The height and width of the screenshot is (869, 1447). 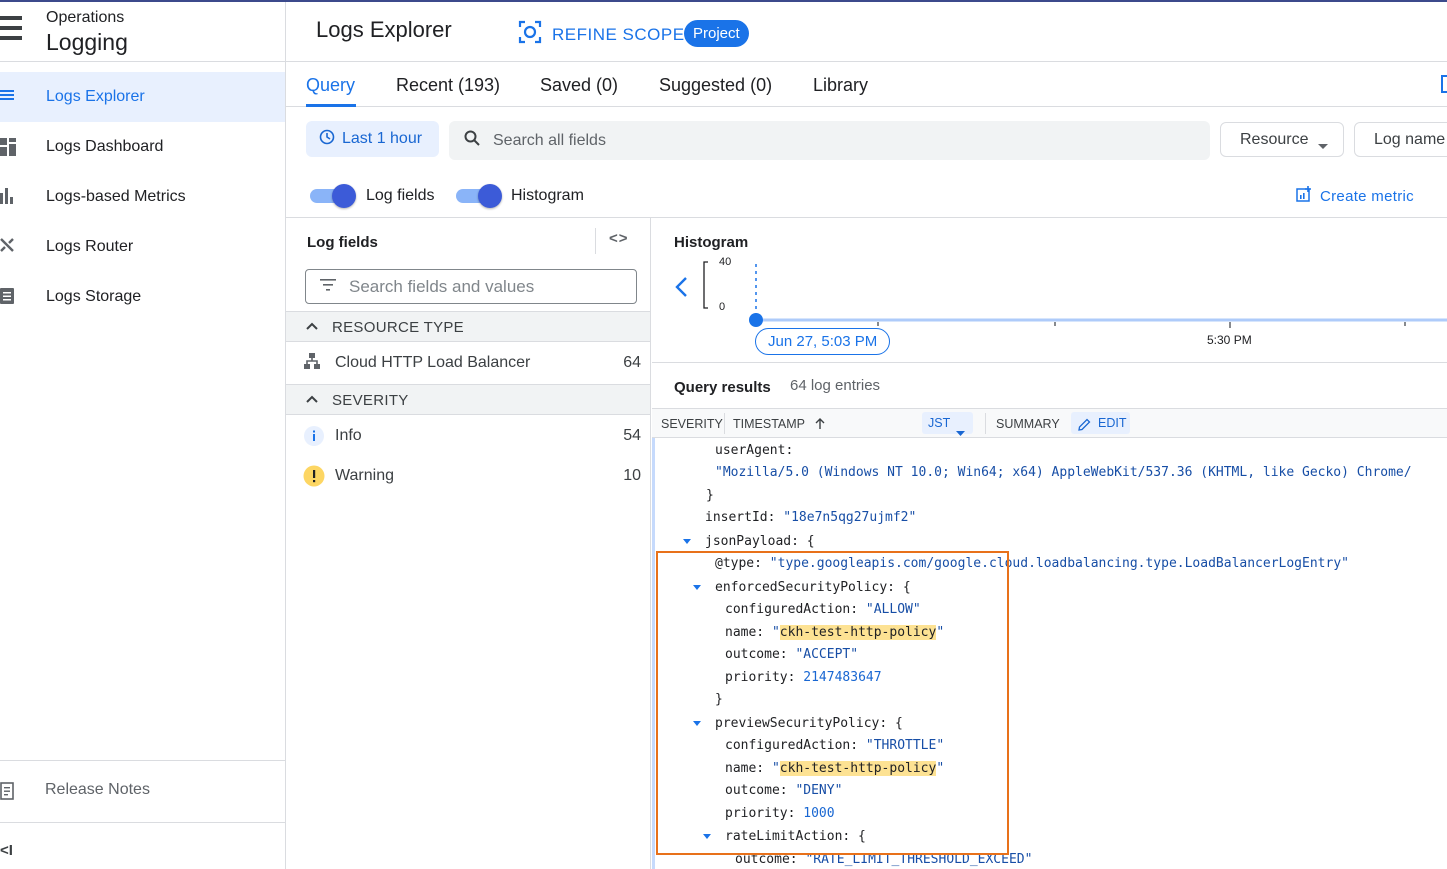 I want to click on json-line-outcome: outcome: "ACCEPT", so click(x=791, y=654).